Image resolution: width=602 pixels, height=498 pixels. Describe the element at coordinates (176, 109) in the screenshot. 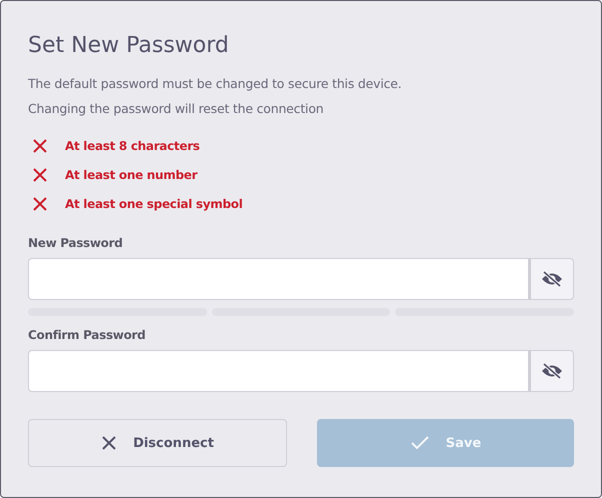

I see `description-text: Changing the password will reset the connection` at that location.